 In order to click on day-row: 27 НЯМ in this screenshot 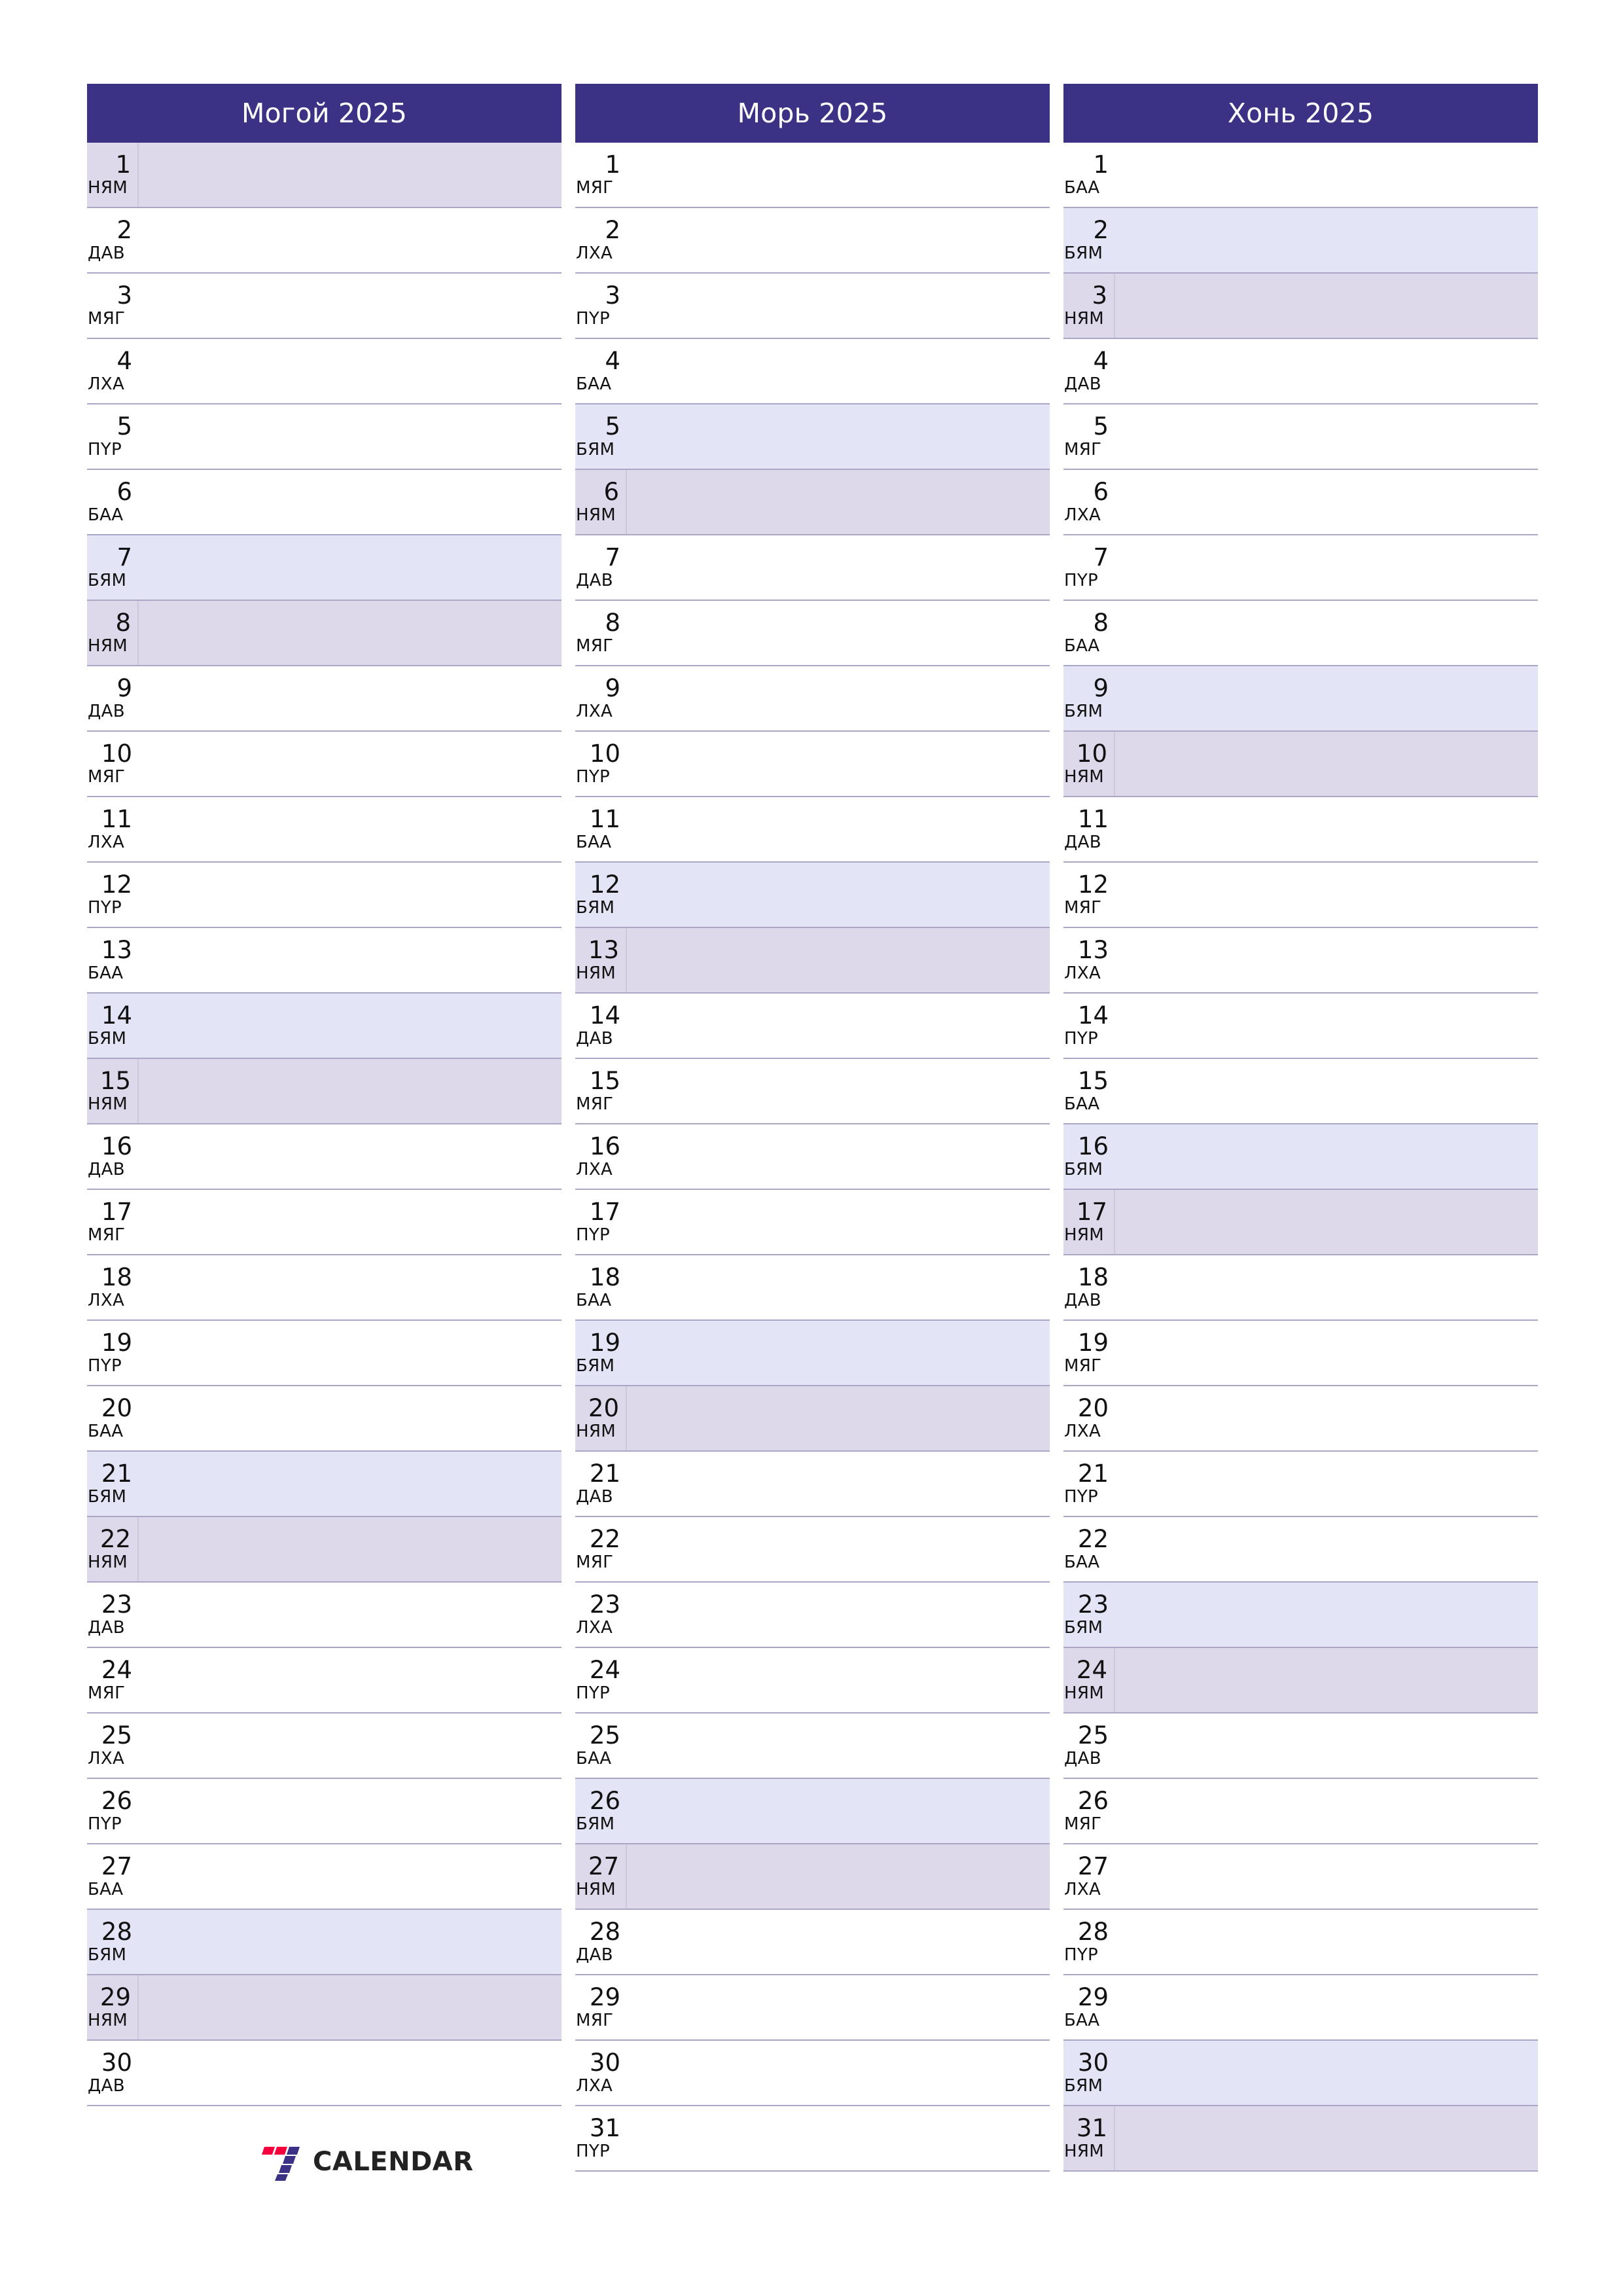, I will do `click(813, 1877)`.